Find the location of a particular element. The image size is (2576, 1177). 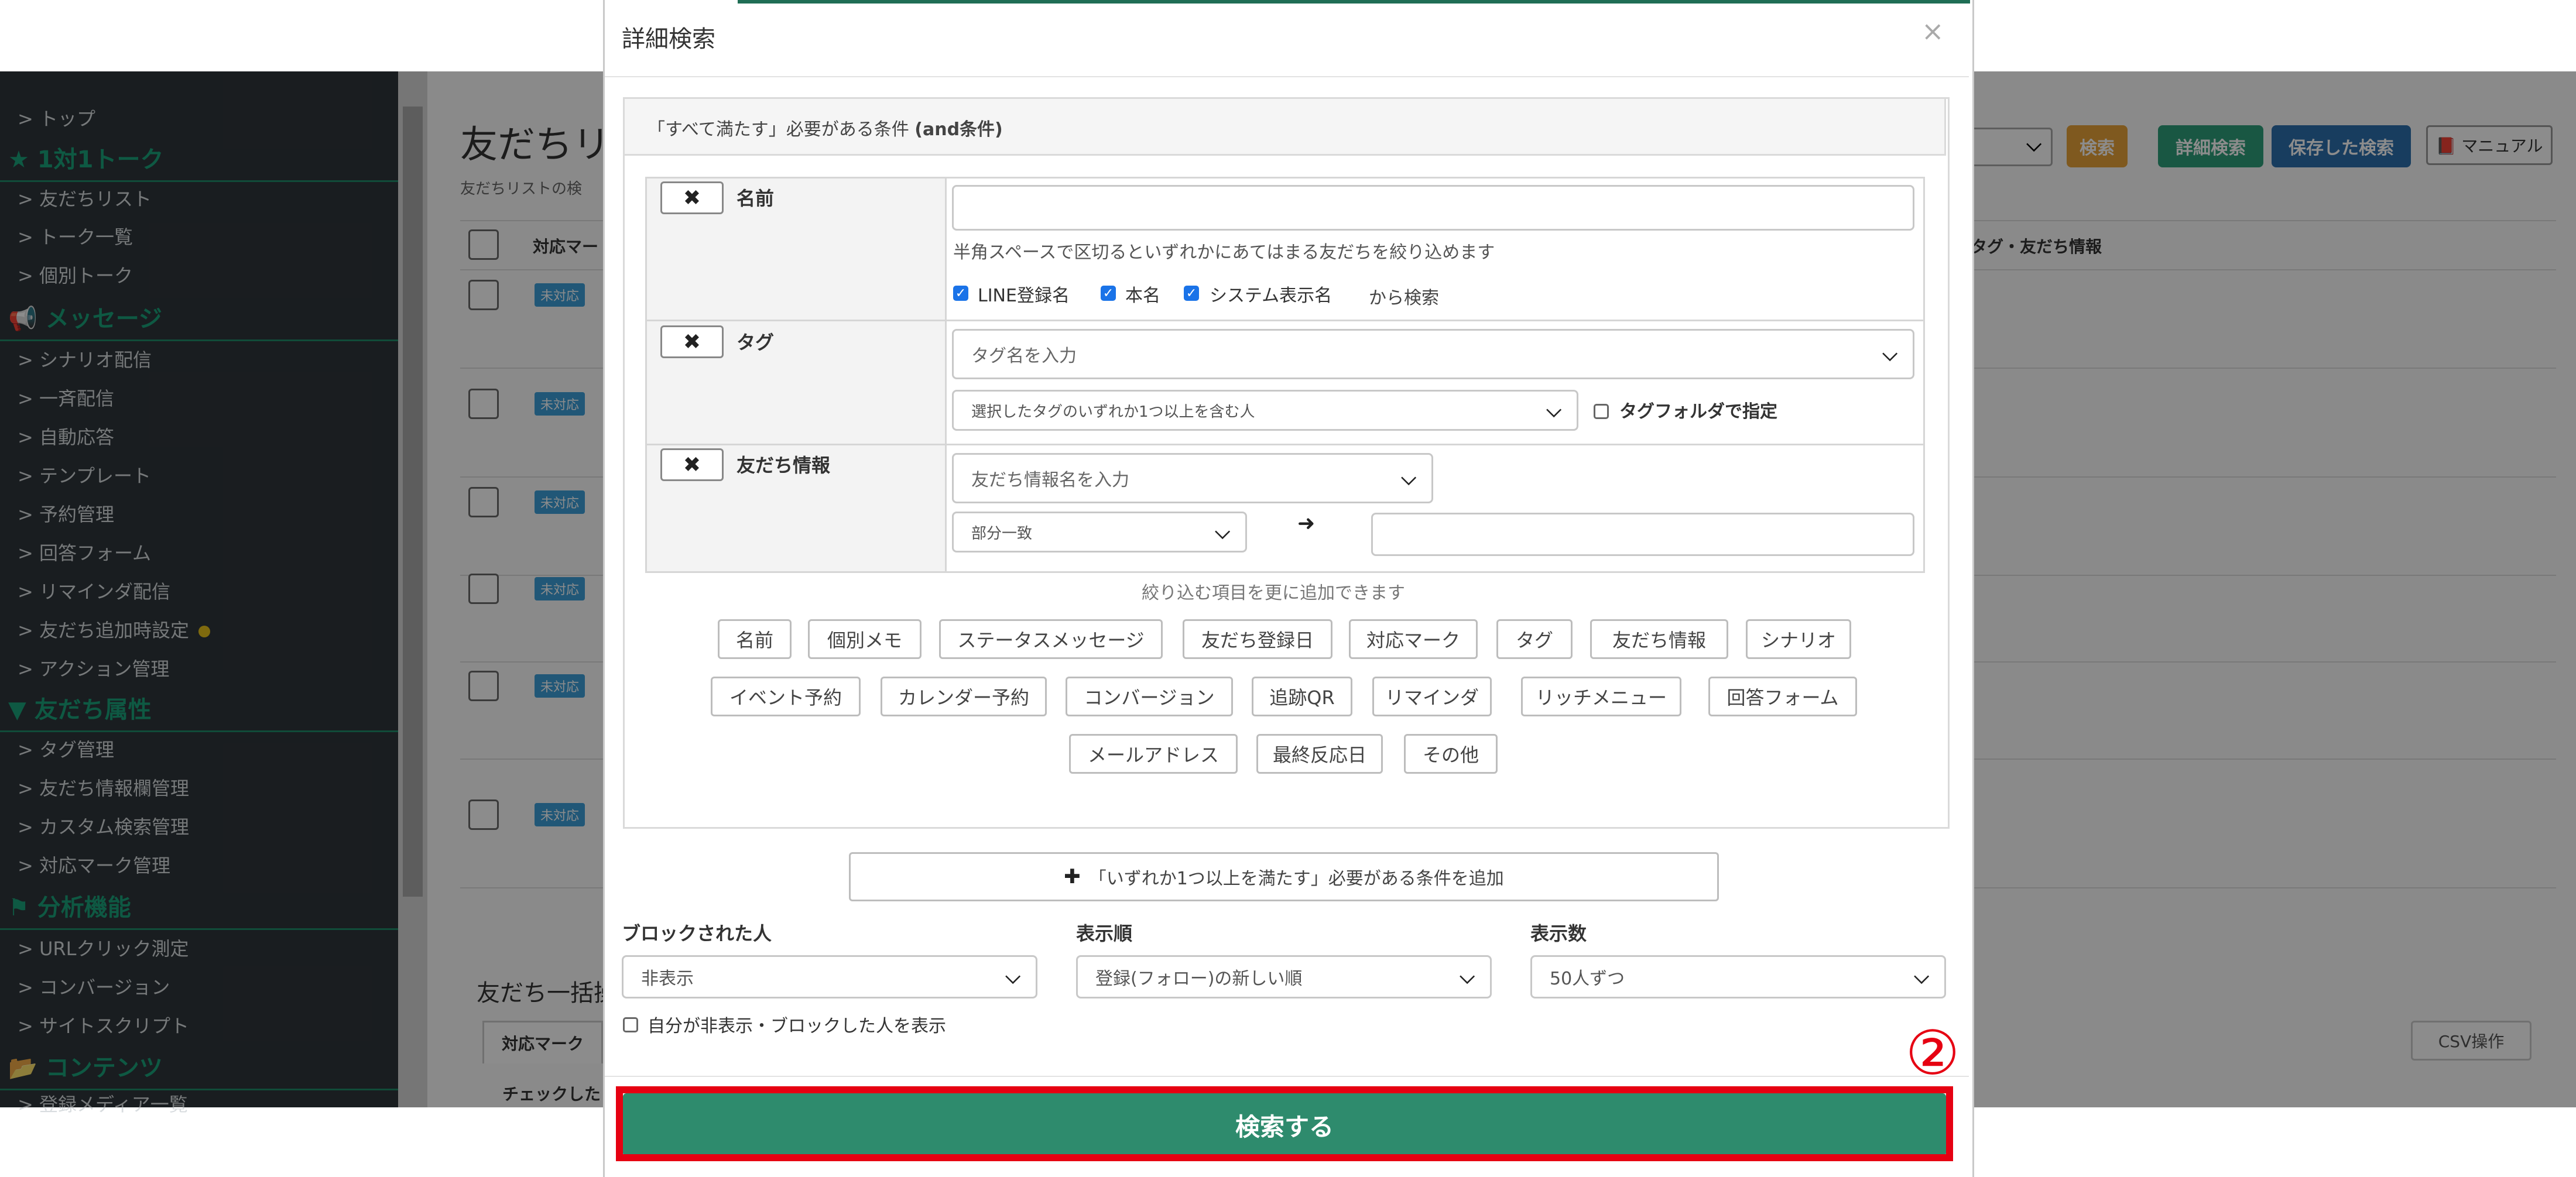

filter-chip: イベント予約 is located at coordinates (786, 696).